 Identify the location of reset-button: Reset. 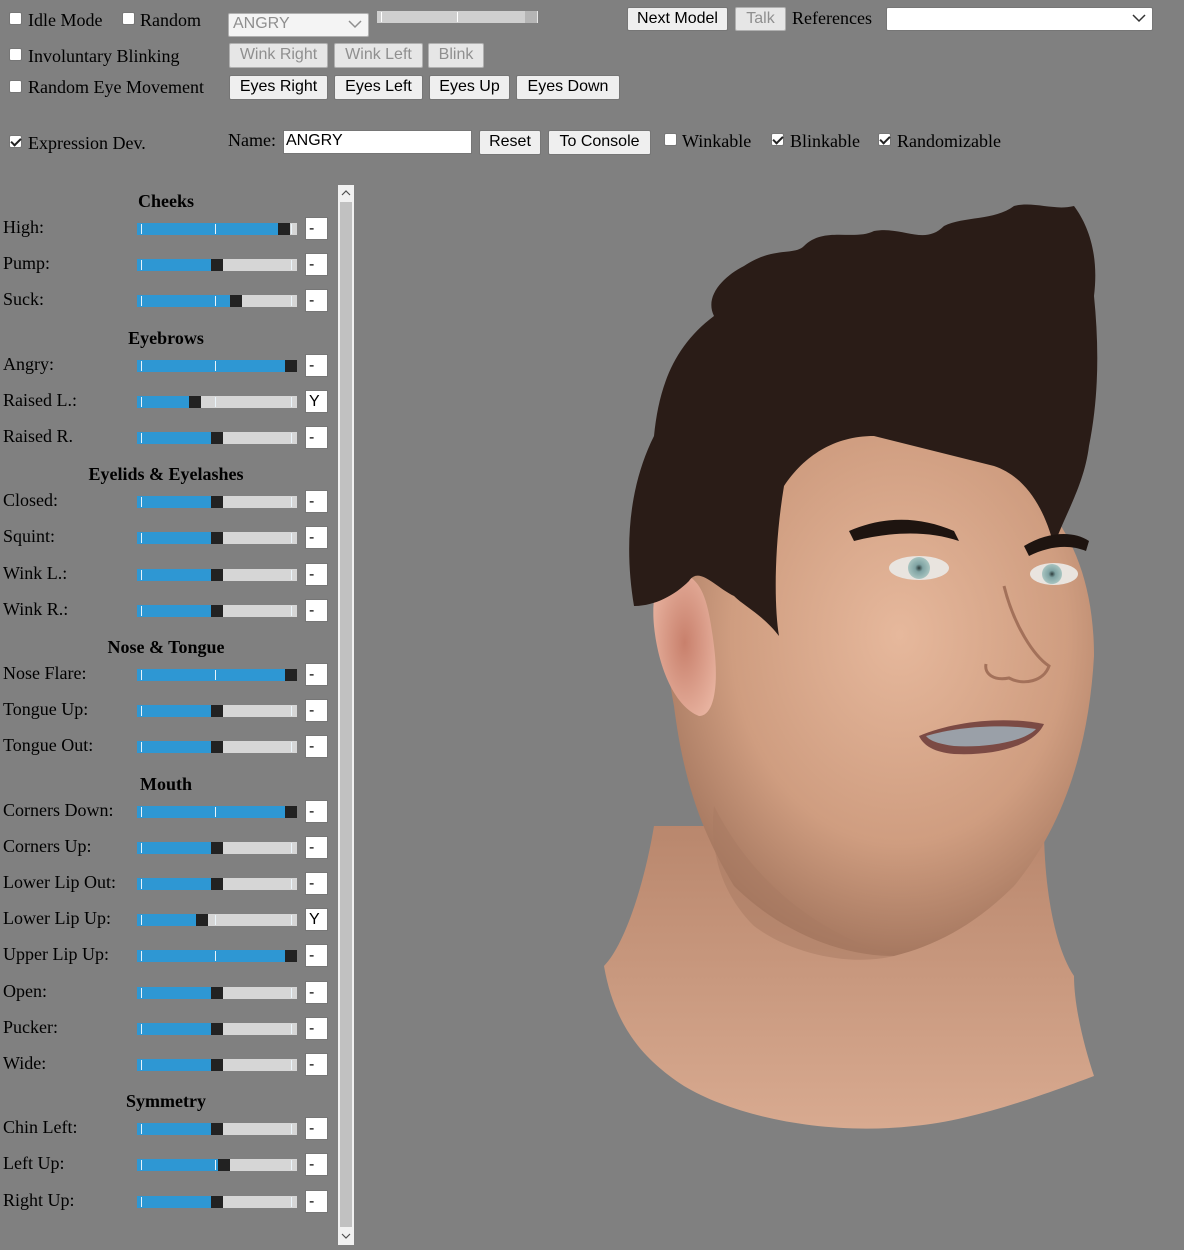
(510, 142).